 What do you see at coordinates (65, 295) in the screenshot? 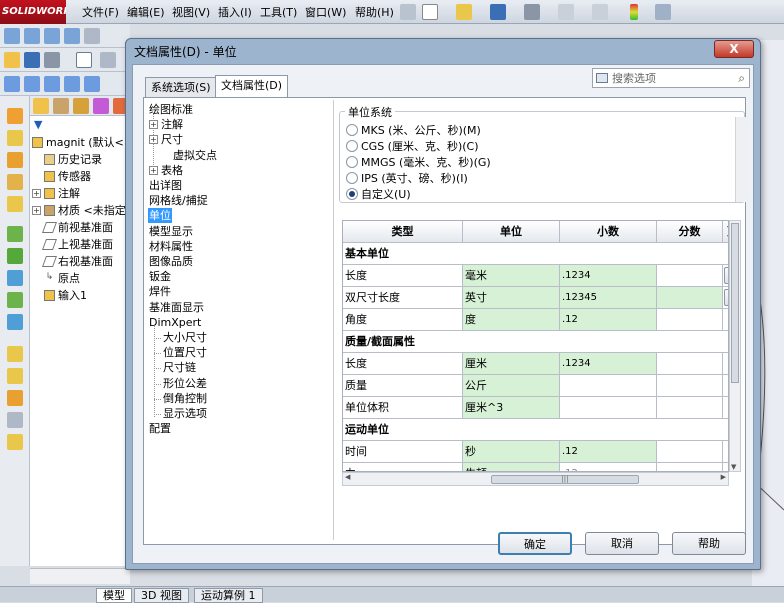
I see `tree-item-import: 输入1` at bounding box center [65, 295].